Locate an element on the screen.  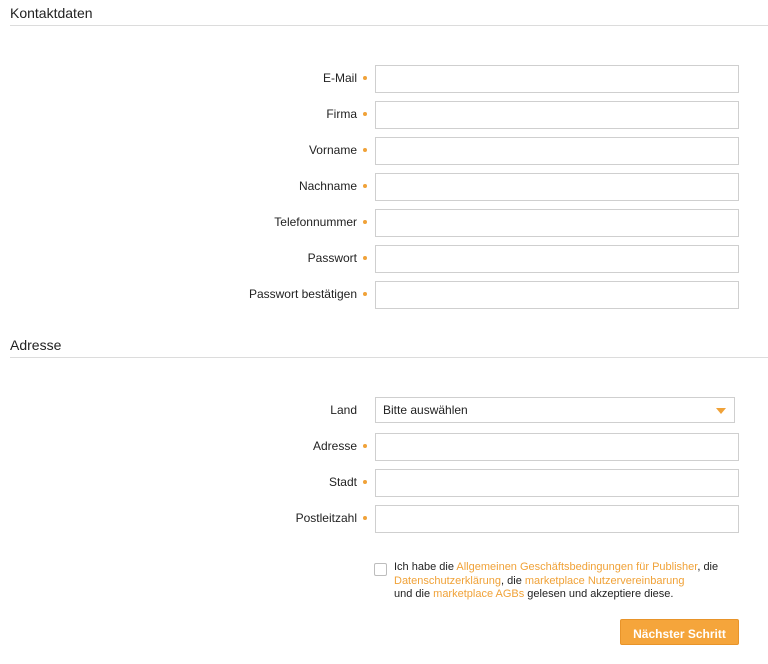
lastname-label: Nachname is located at coordinates (327, 186).